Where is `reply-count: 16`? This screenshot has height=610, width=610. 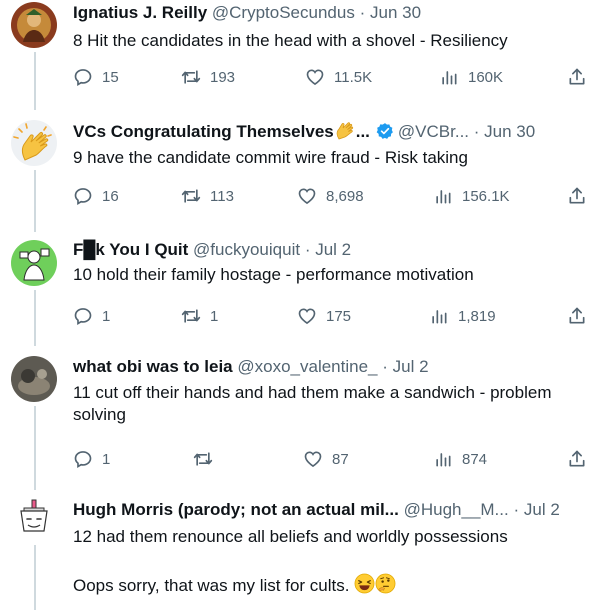
reply-count: 16 is located at coordinates (110, 196).